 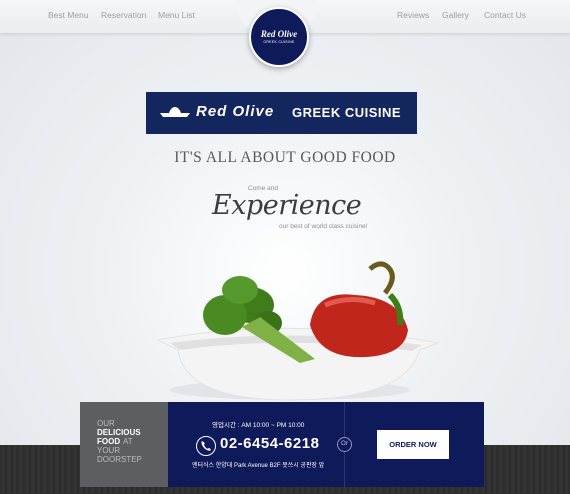 What do you see at coordinates (413, 444) in the screenshot?
I see `order-now-button: ORDER NOW` at bounding box center [413, 444].